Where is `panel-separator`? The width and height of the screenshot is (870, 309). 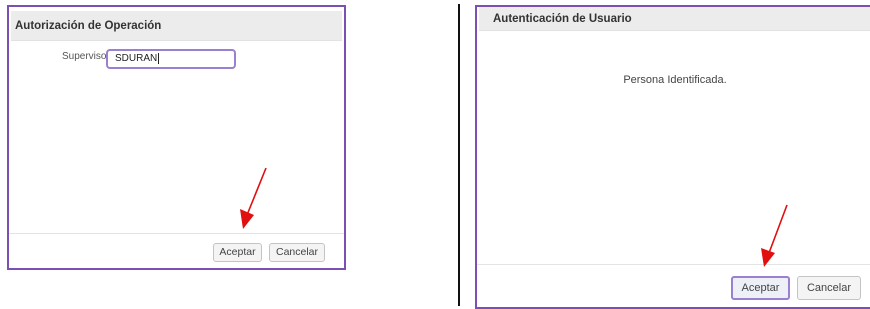 panel-separator is located at coordinates (459, 155).